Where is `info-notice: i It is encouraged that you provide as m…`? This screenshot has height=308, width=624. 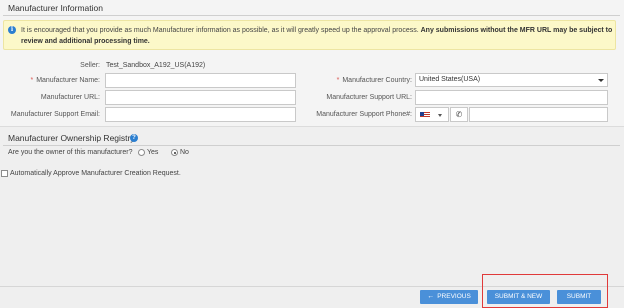
info-notice: i It is encouraged that you provide as m… is located at coordinates (309, 35).